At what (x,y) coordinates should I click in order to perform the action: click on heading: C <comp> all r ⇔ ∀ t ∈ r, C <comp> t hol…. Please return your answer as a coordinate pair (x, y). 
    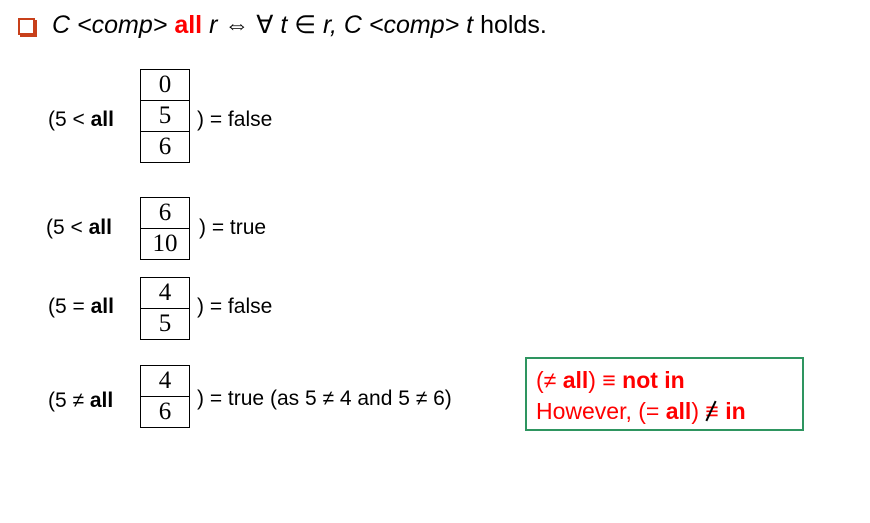
    Looking at the image, I should click on (299, 25).